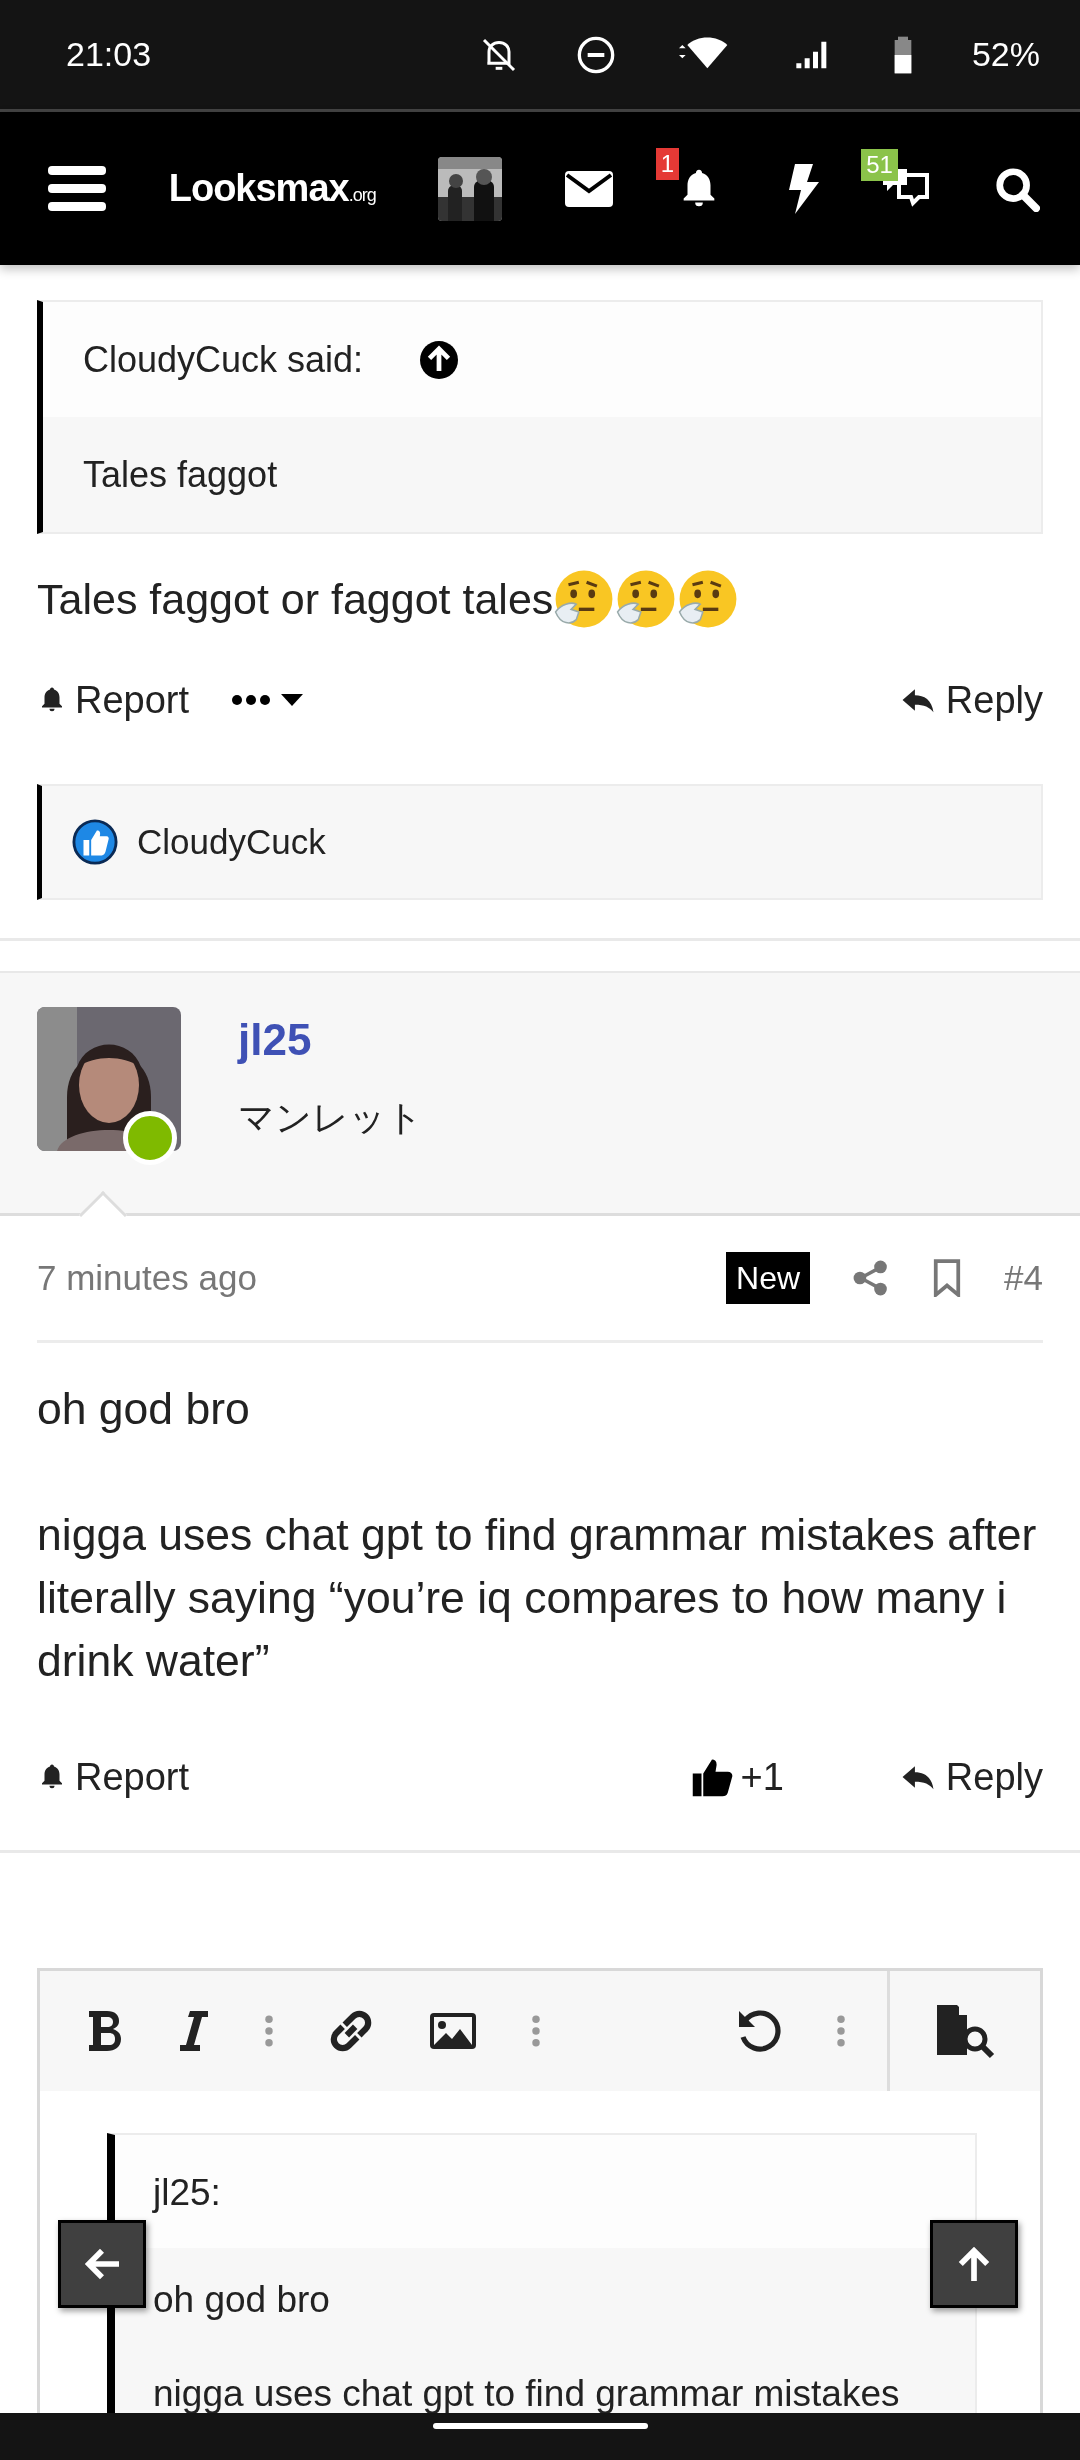  I want to click on username-link: jl25, so click(330, 1040).